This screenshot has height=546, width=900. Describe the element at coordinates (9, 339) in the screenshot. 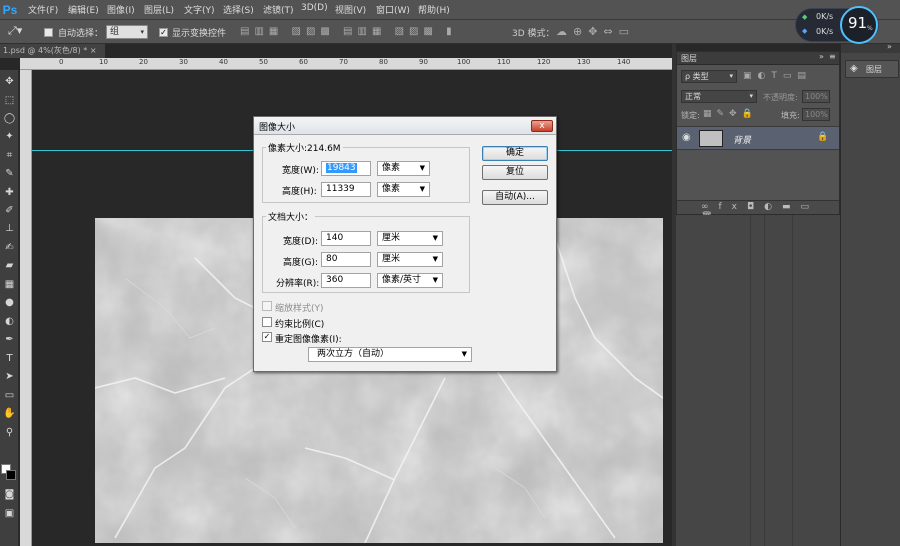

I see `pen-tool-icon: ✒` at that location.